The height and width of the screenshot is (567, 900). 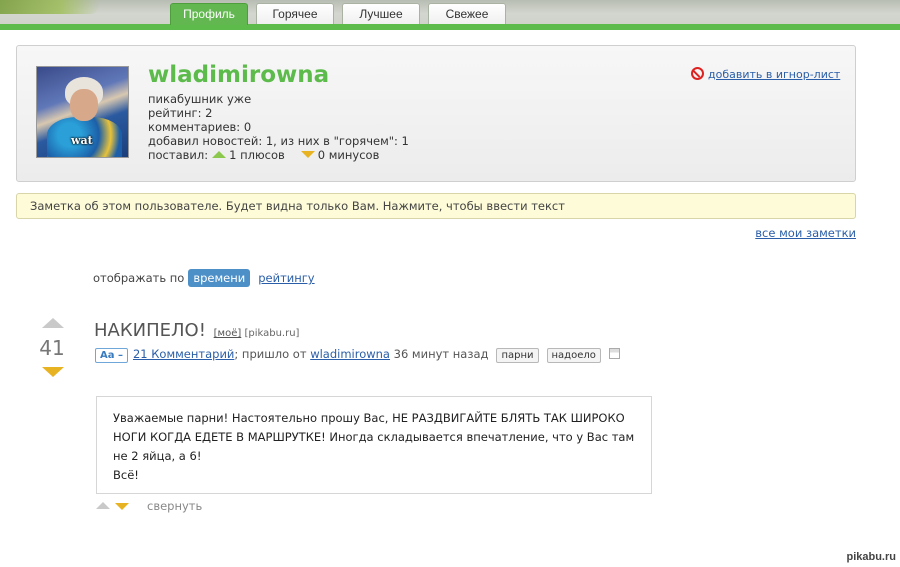 I want to click on add-to-ignore-link: добавить в игнор-лист, so click(x=774, y=74).